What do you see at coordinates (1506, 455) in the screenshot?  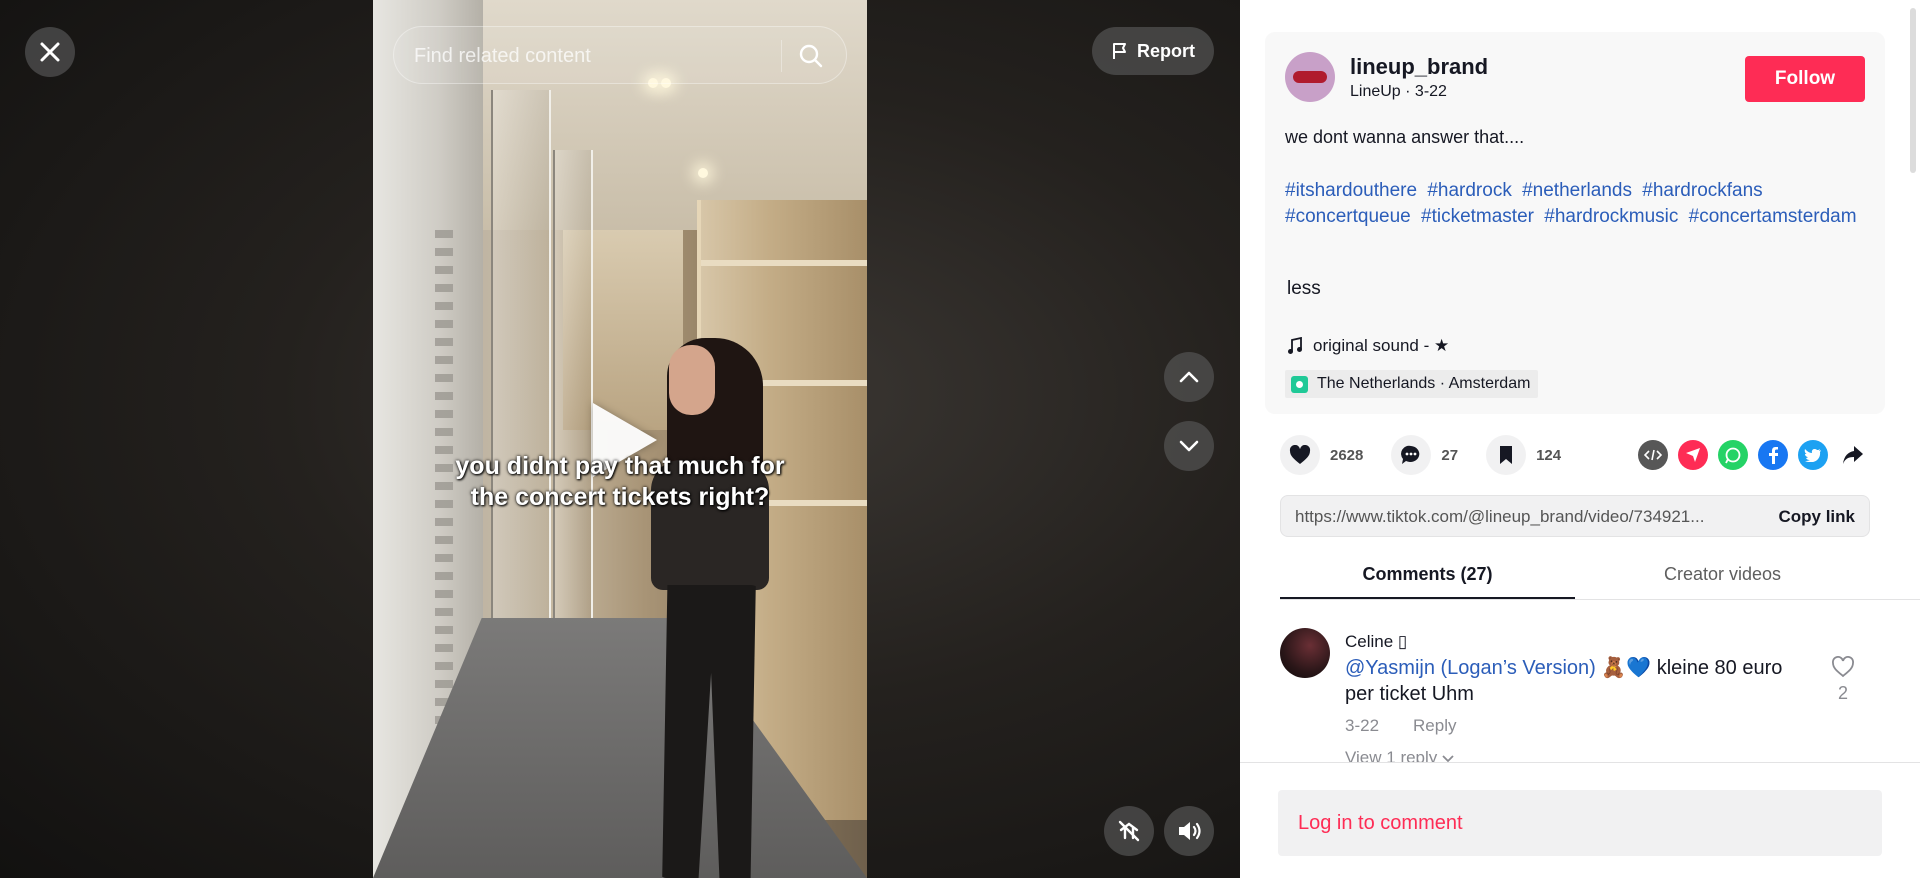 I see `bookmark-icon` at bounding box center [1506, 455].